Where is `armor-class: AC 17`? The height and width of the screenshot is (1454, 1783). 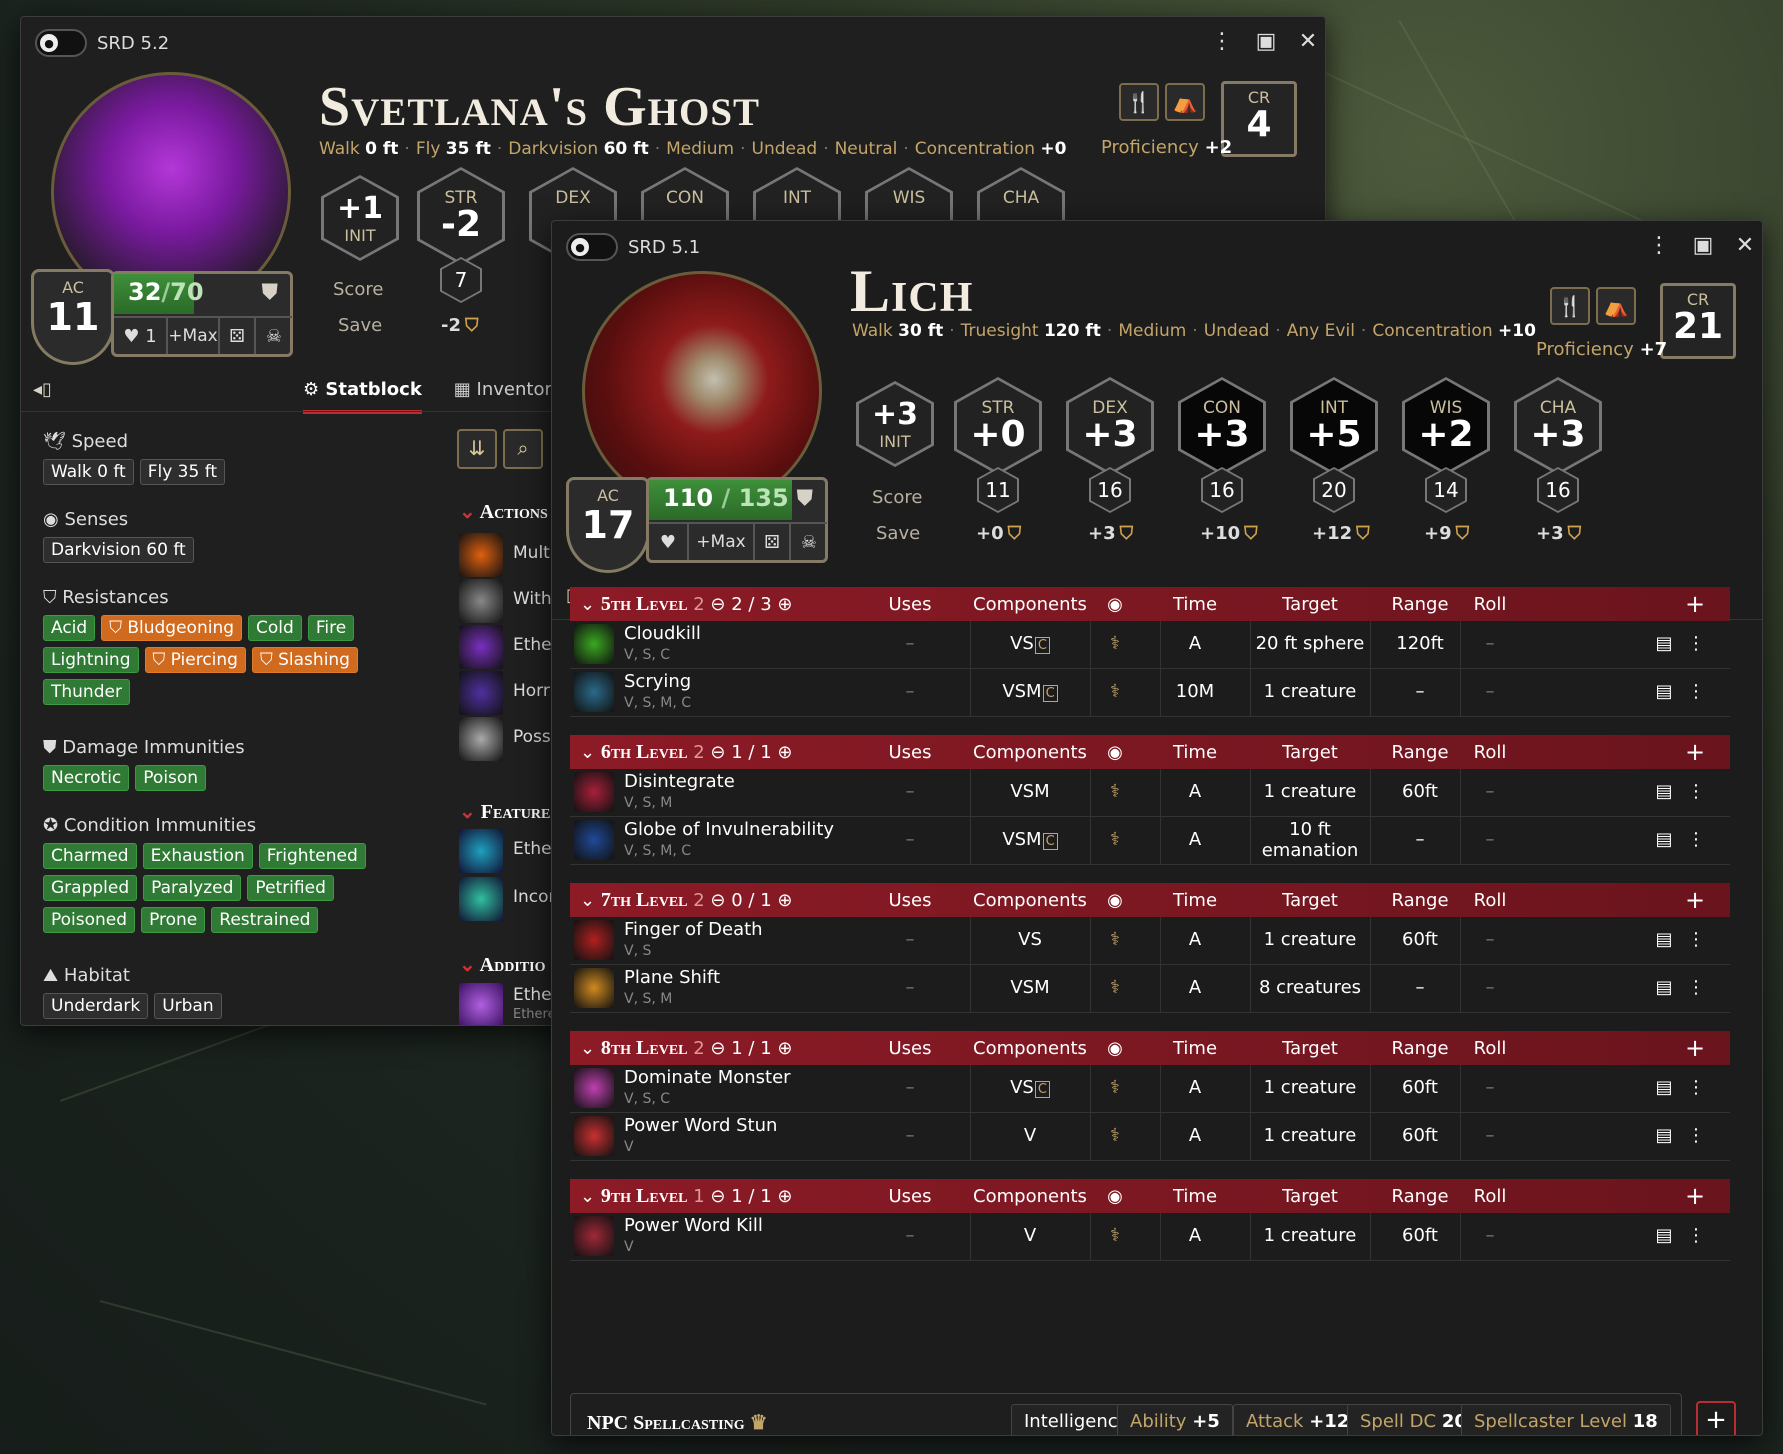
armor-class: AC 17 is located at coordinates (608, 525).